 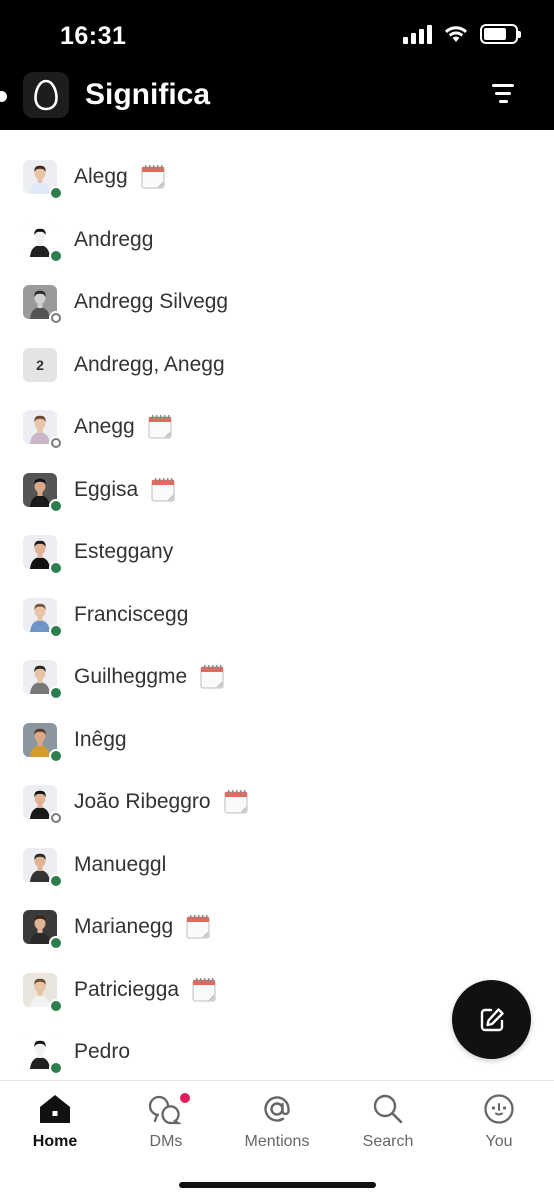 What do you see at coordinates (149, 365) in the screenshot?
I see `dm-name-wrap: Andregg, Anegg` at bounding box center [149, 365].